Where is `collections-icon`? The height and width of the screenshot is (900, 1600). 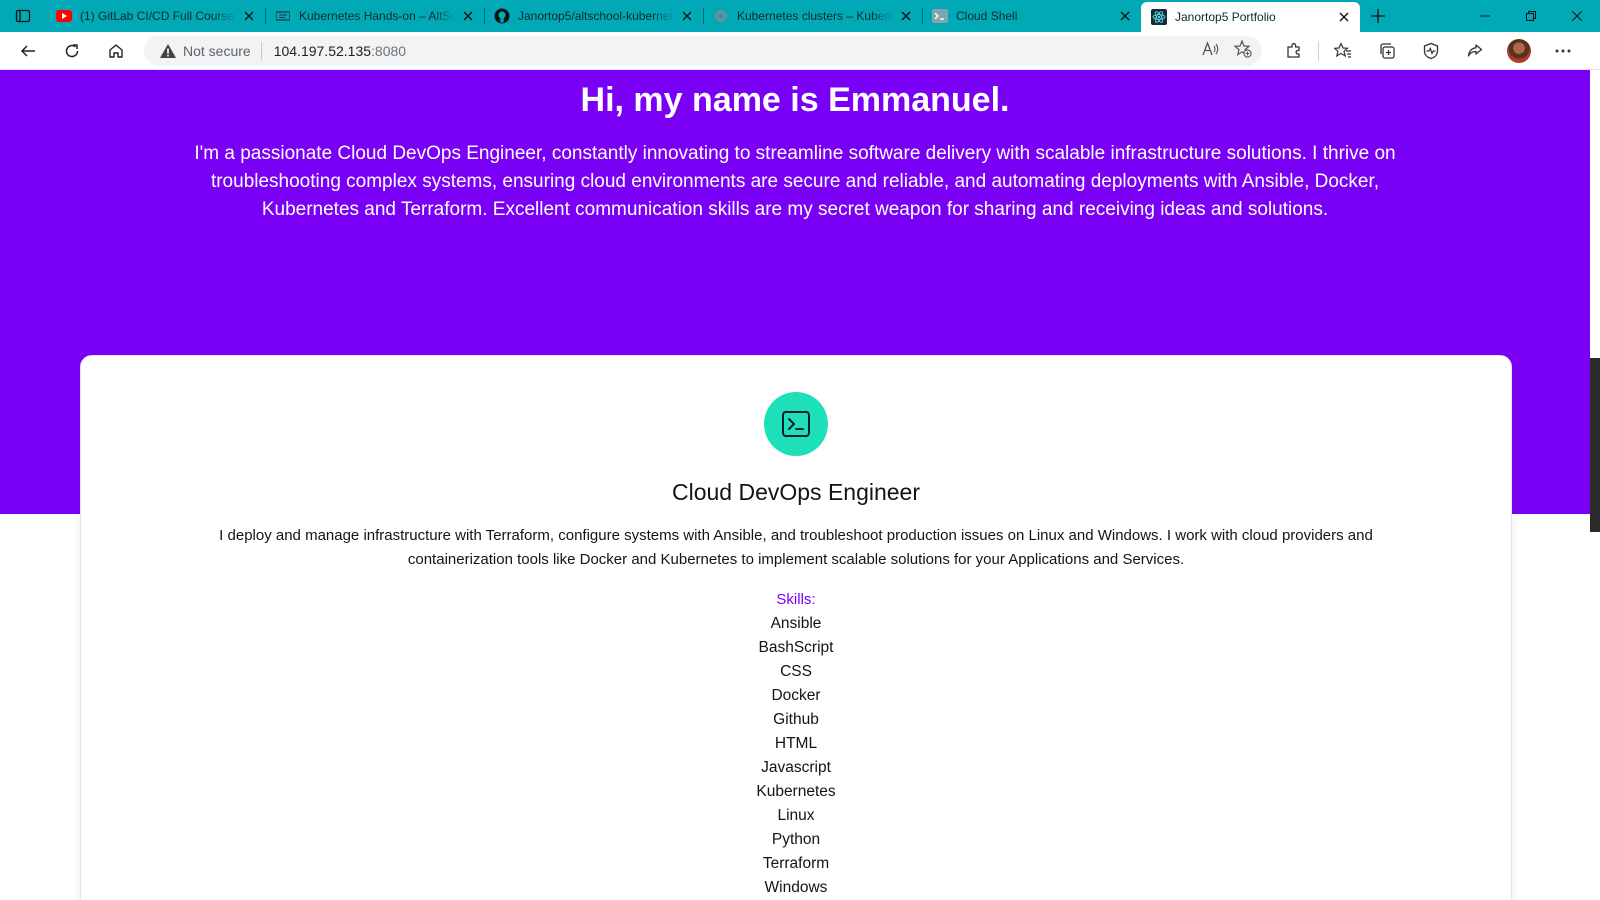
collections-icon is located at coordinates (1387, 50).